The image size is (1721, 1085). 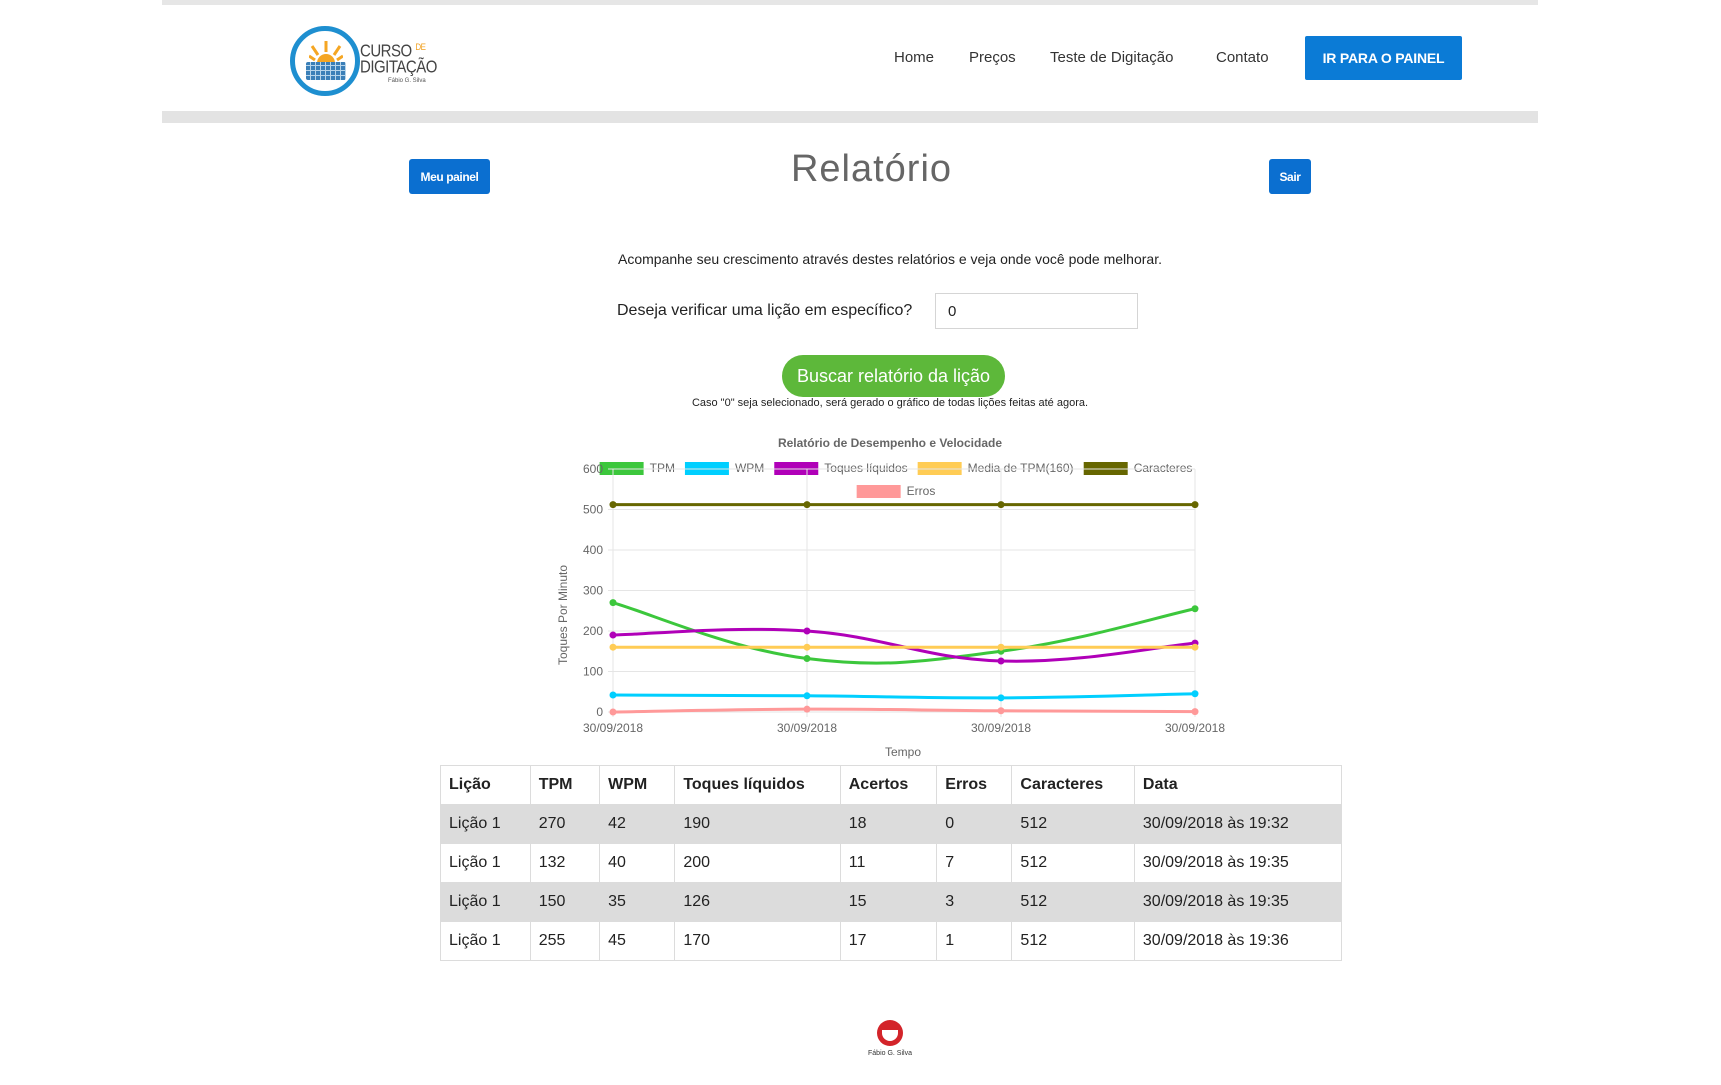 I want to click on lesson-input, so click(x=1036, y=311).